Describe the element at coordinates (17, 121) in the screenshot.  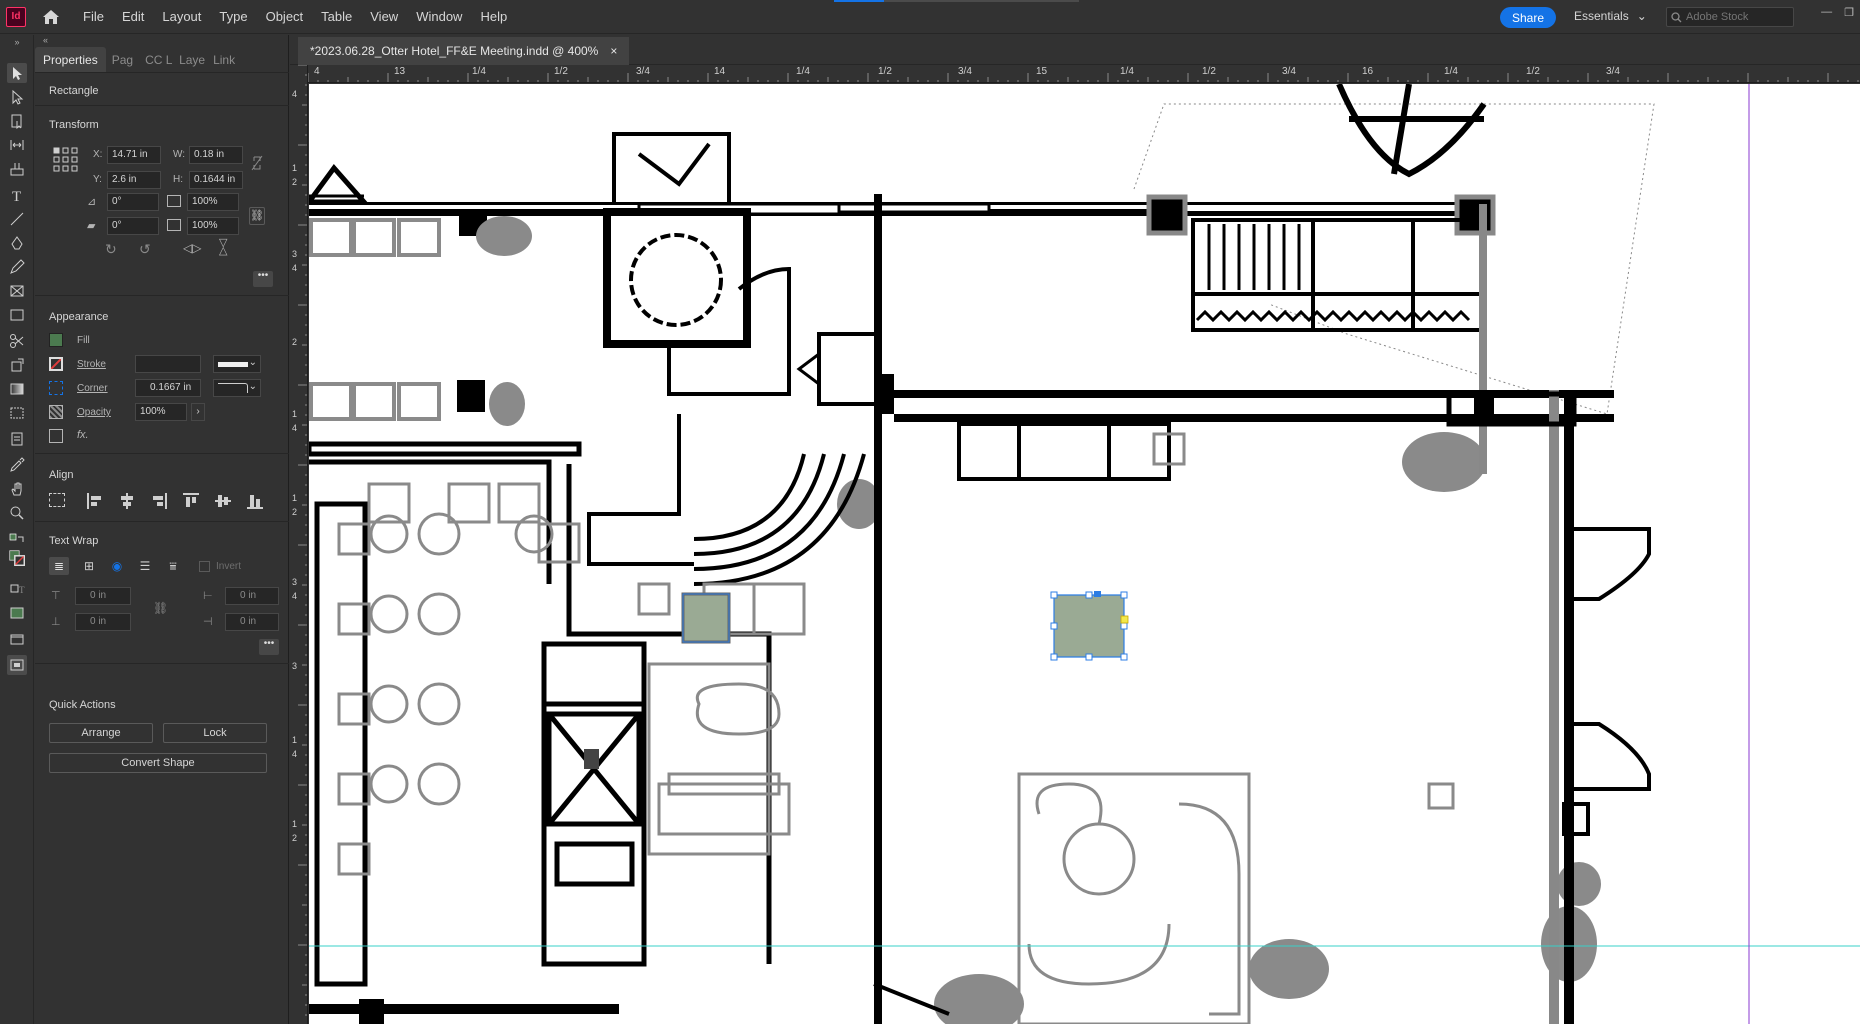
I see `page-tool-icon` at that location.